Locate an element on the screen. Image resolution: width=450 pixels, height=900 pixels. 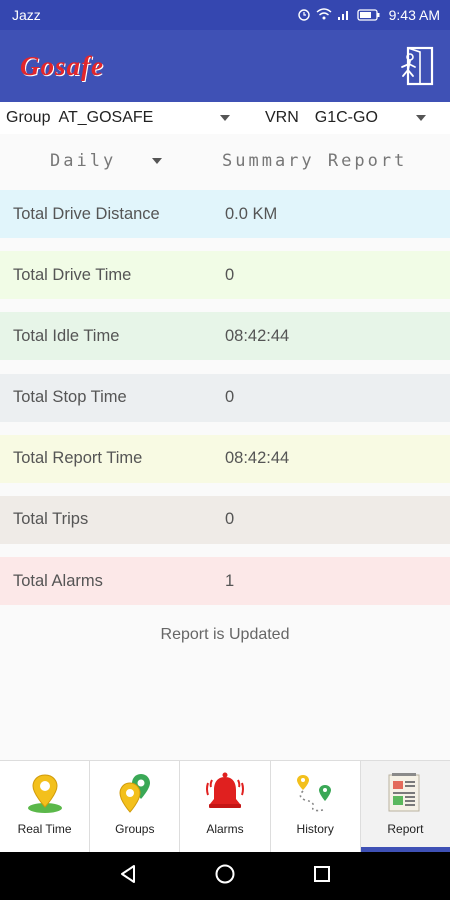
vrn-label: VRN is located at coordinates (282, 117).